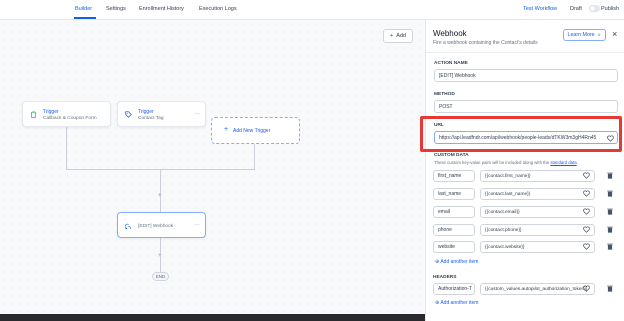 Image resolution: width=624 pixels, height=321 pixels. What do you see at coordinates (537, 230) in the screenshot?
I see `custom-data-value: {{contact.phone}}` at bounding box center [537, 230].